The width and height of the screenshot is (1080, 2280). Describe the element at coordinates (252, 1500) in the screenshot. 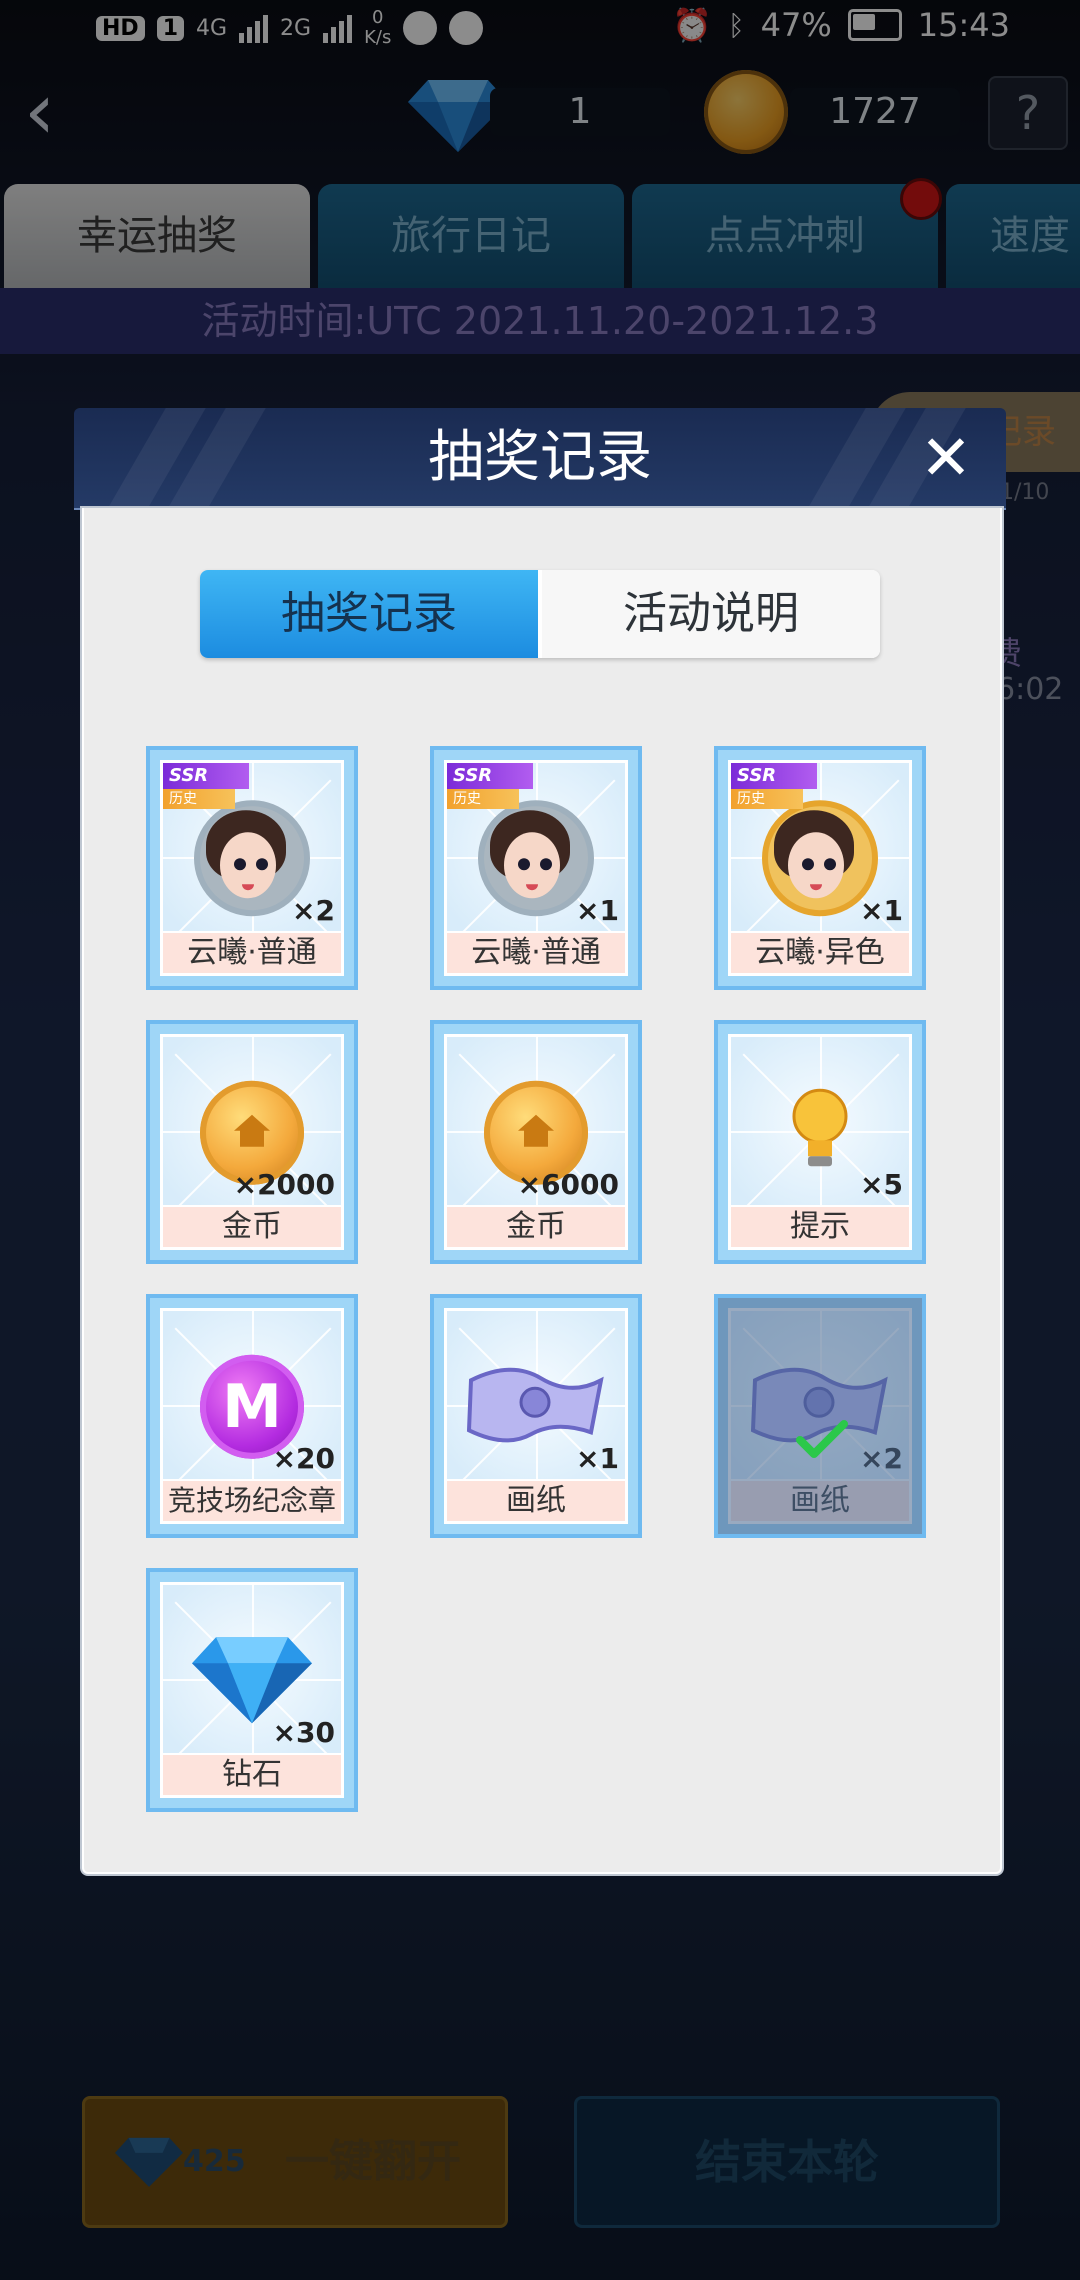

I see `reward-name: 竞技场纪念章` at that location.